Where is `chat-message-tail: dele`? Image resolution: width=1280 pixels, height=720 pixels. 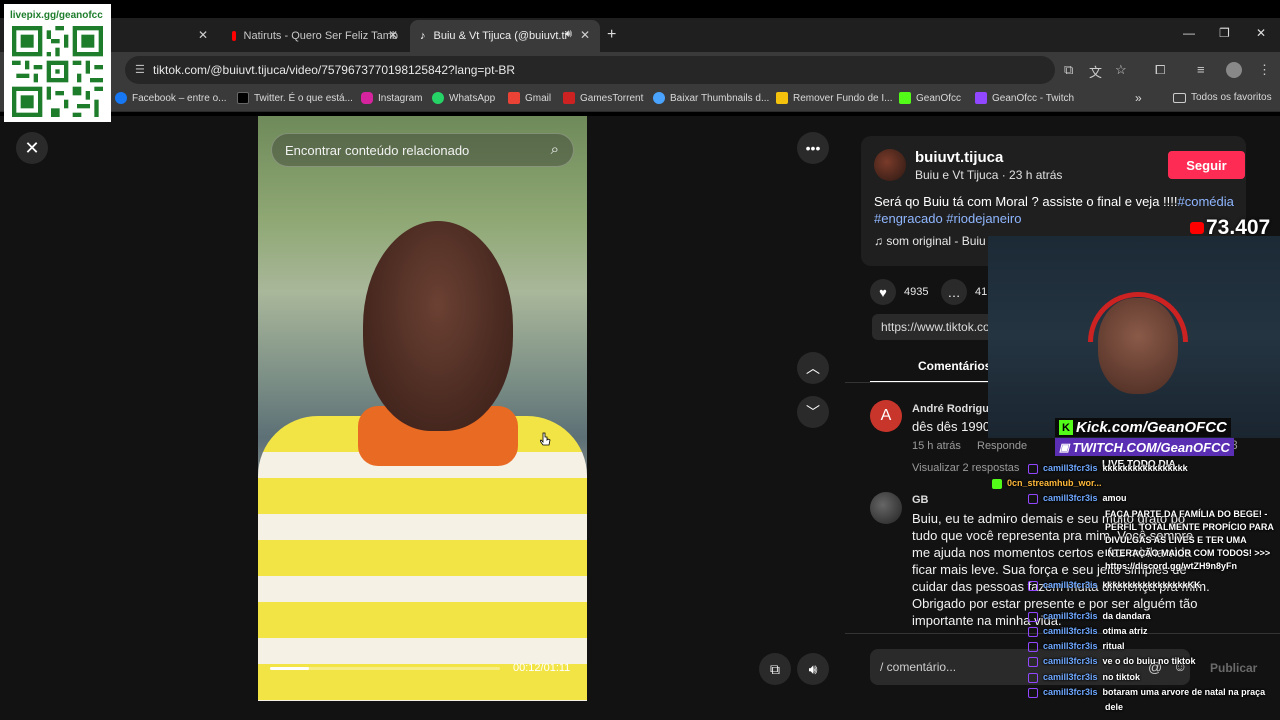
chat-message-tail: dele is located at coordinates (1114, 707).